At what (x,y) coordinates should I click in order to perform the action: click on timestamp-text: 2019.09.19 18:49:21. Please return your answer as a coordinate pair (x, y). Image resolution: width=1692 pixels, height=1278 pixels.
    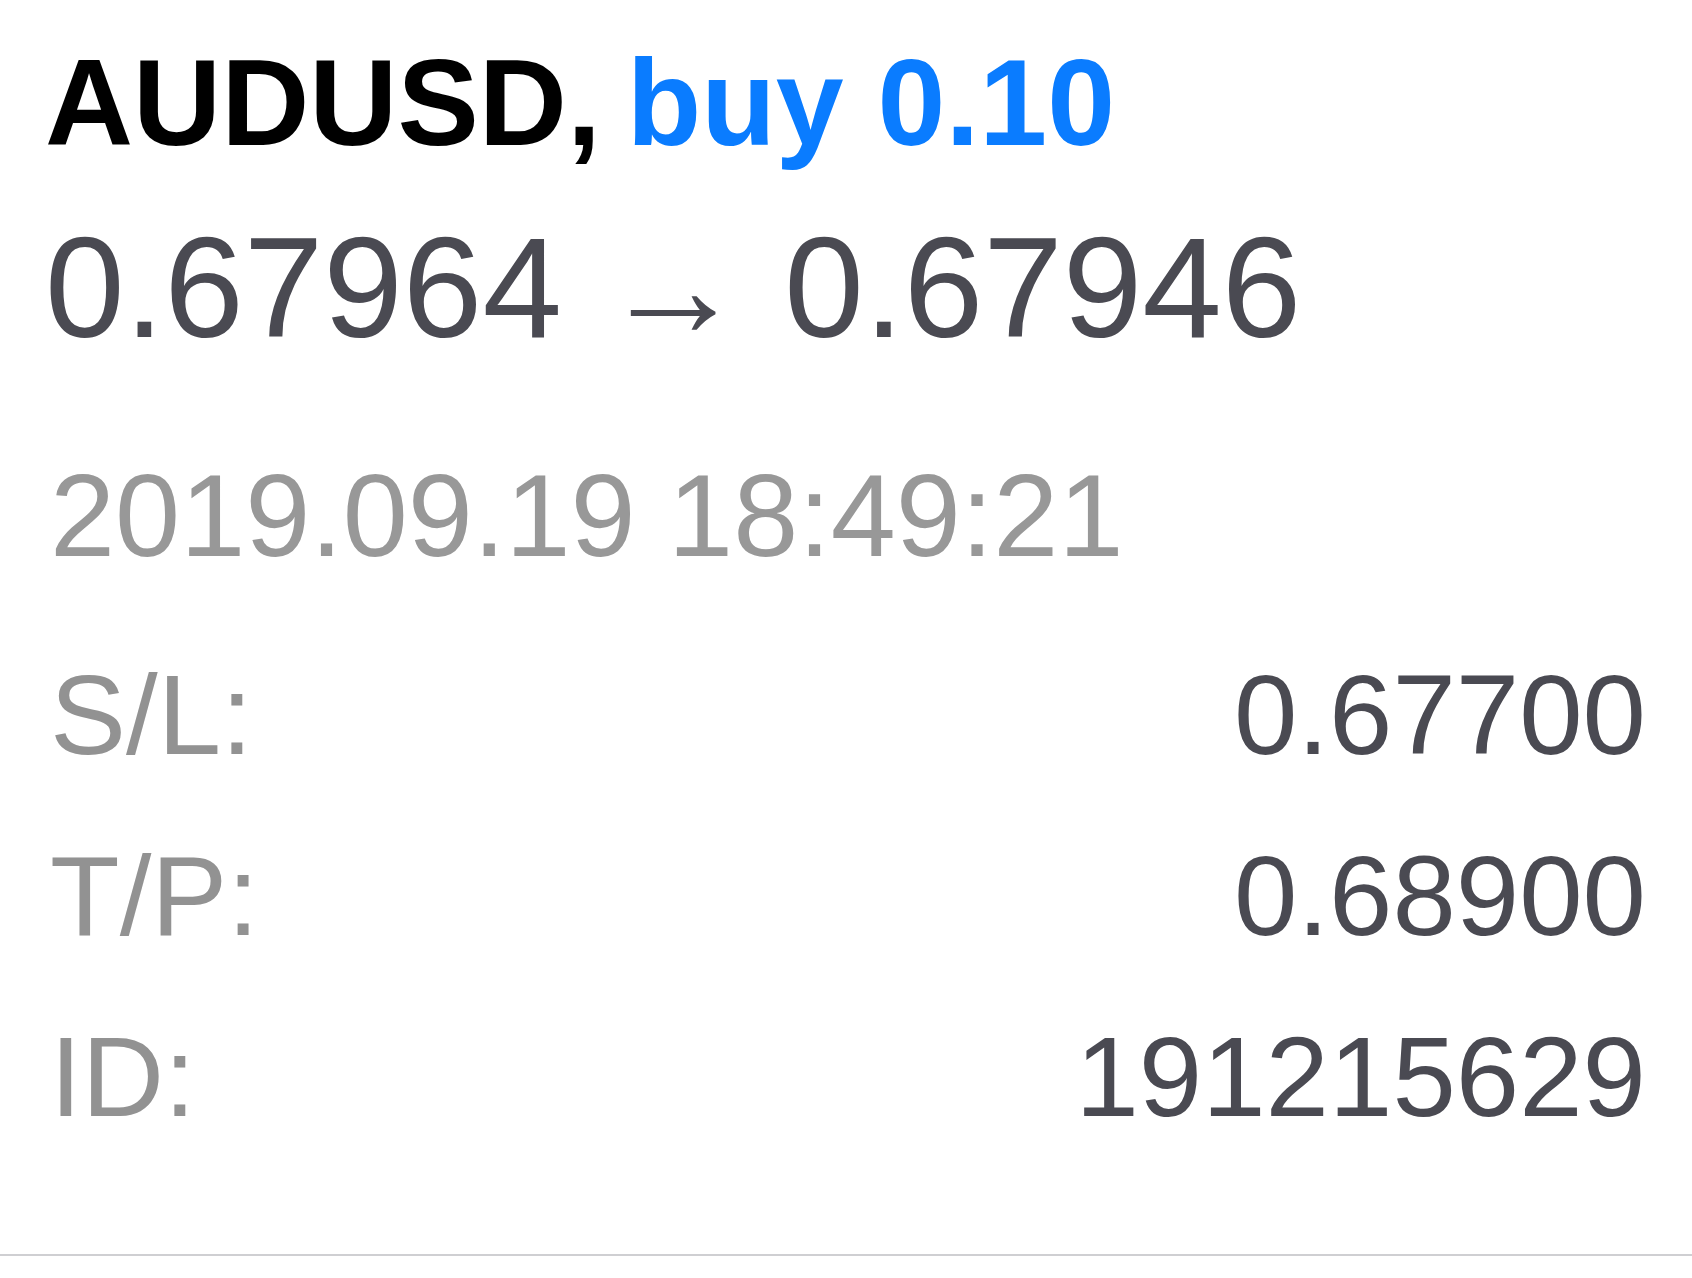
    Looking at the image, I should click on (587, 516).